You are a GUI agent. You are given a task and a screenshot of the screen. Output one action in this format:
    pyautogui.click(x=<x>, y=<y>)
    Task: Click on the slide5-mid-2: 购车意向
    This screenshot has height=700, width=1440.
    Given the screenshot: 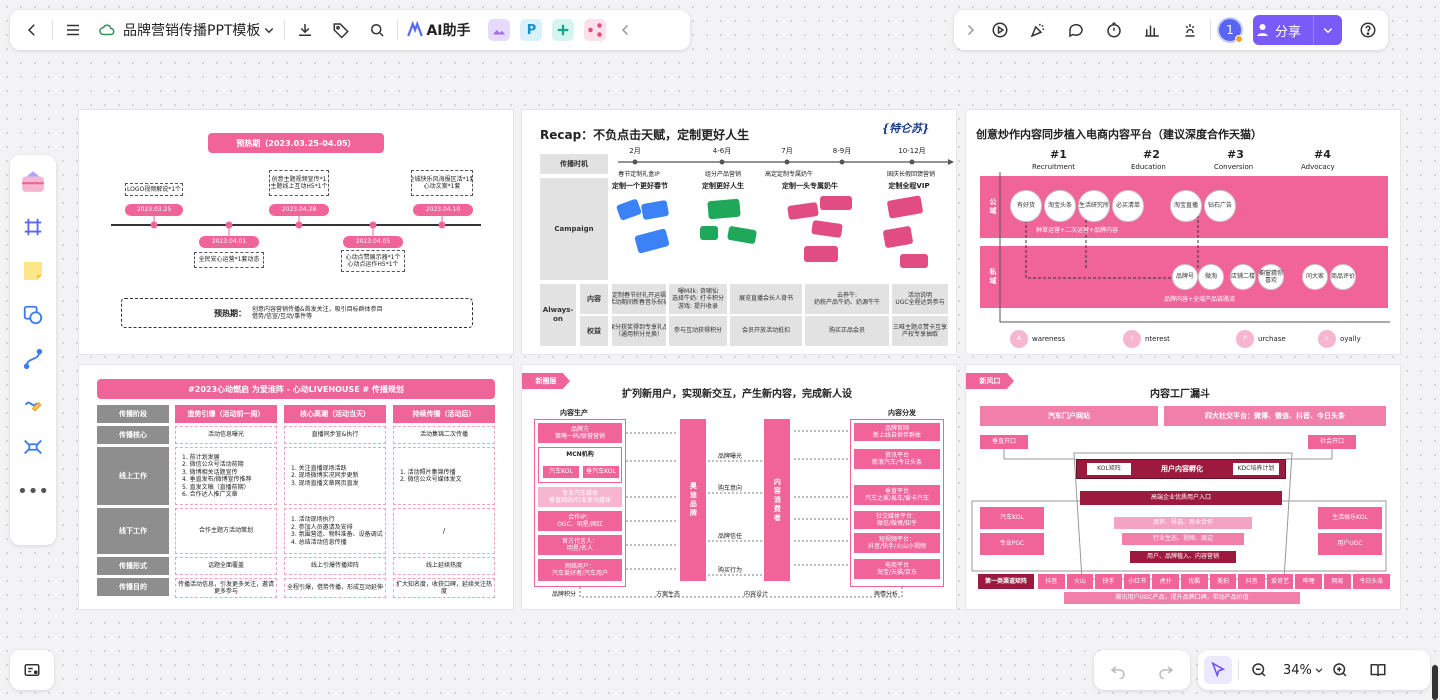 What is the action you would take?
    pyautogui.click(x=730, y=488)
    